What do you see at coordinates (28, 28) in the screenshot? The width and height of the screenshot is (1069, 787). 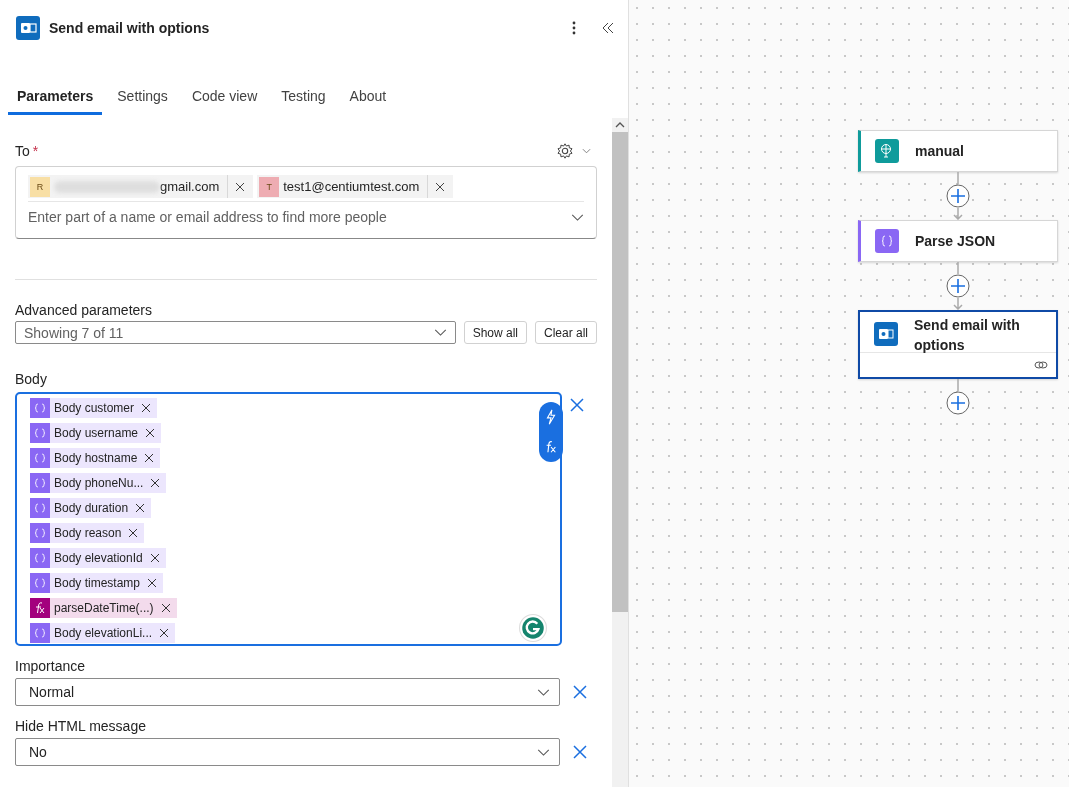 I see `outlook-icon` at bounding box center [28, 28].